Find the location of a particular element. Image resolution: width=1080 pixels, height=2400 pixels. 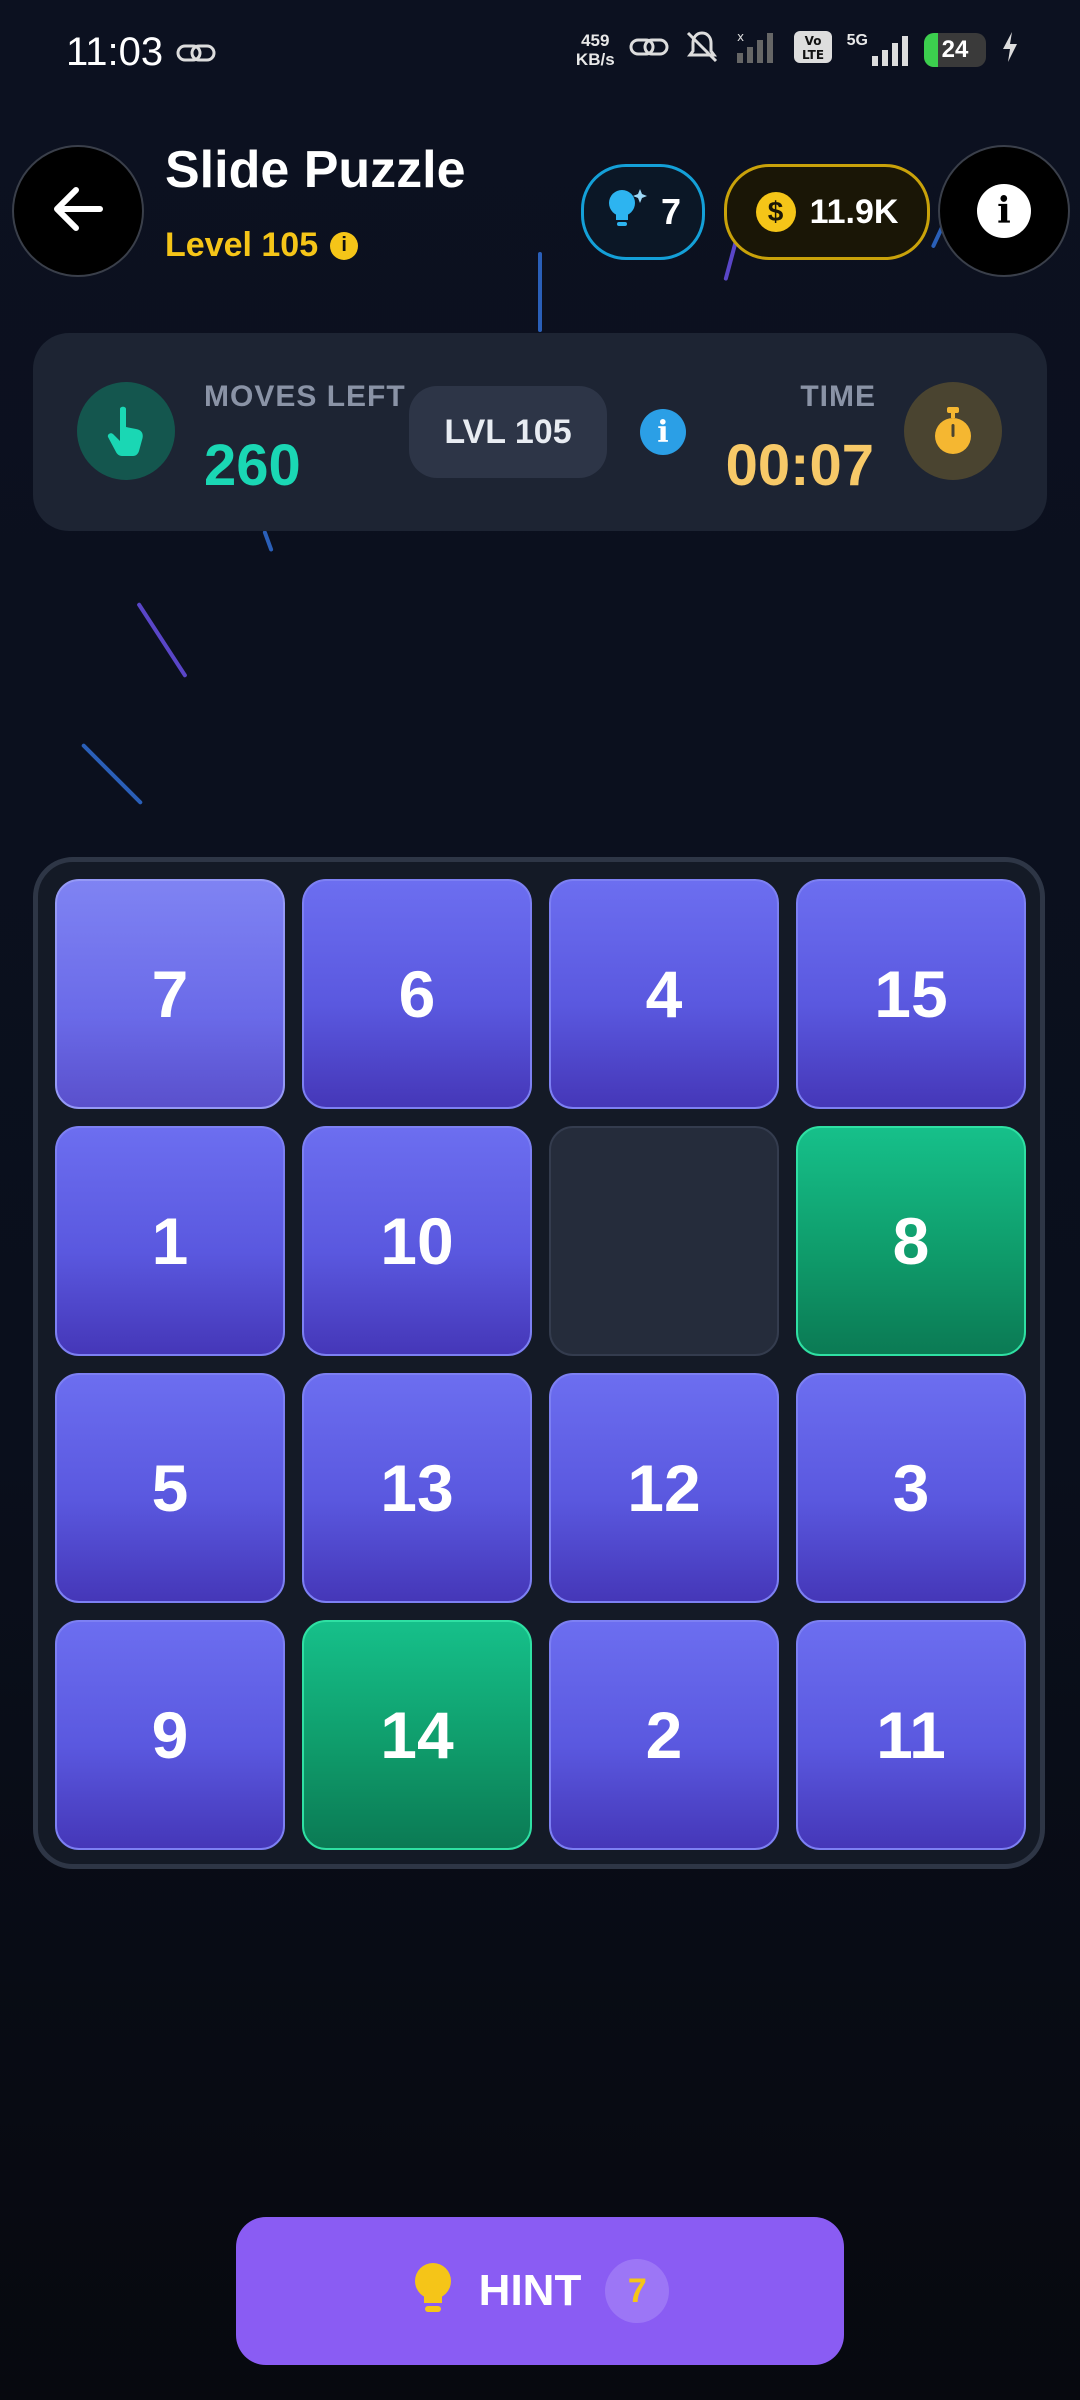

net-speed-value: 459 is located at coordinates (595, 40).